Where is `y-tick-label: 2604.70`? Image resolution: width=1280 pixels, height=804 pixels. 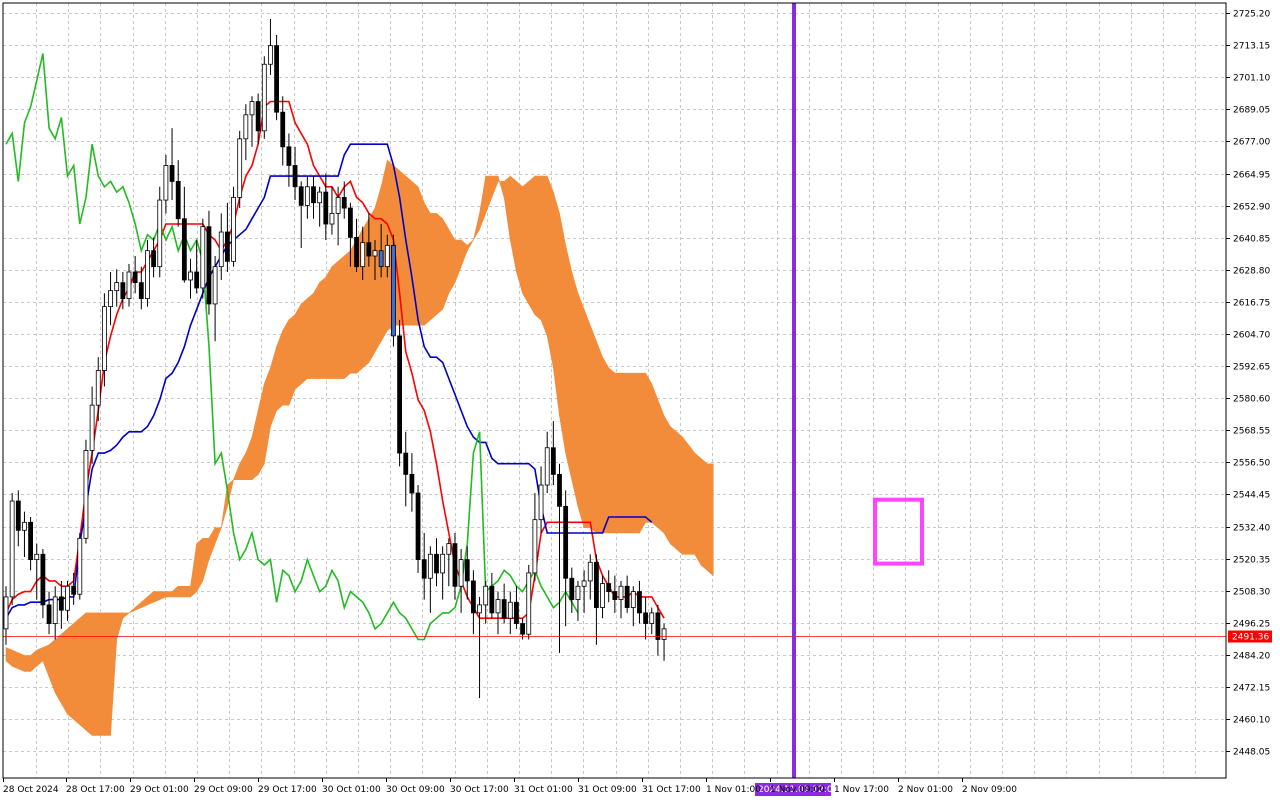
y-tick-label: 2604.70 is located at coordinates (1251, 336).